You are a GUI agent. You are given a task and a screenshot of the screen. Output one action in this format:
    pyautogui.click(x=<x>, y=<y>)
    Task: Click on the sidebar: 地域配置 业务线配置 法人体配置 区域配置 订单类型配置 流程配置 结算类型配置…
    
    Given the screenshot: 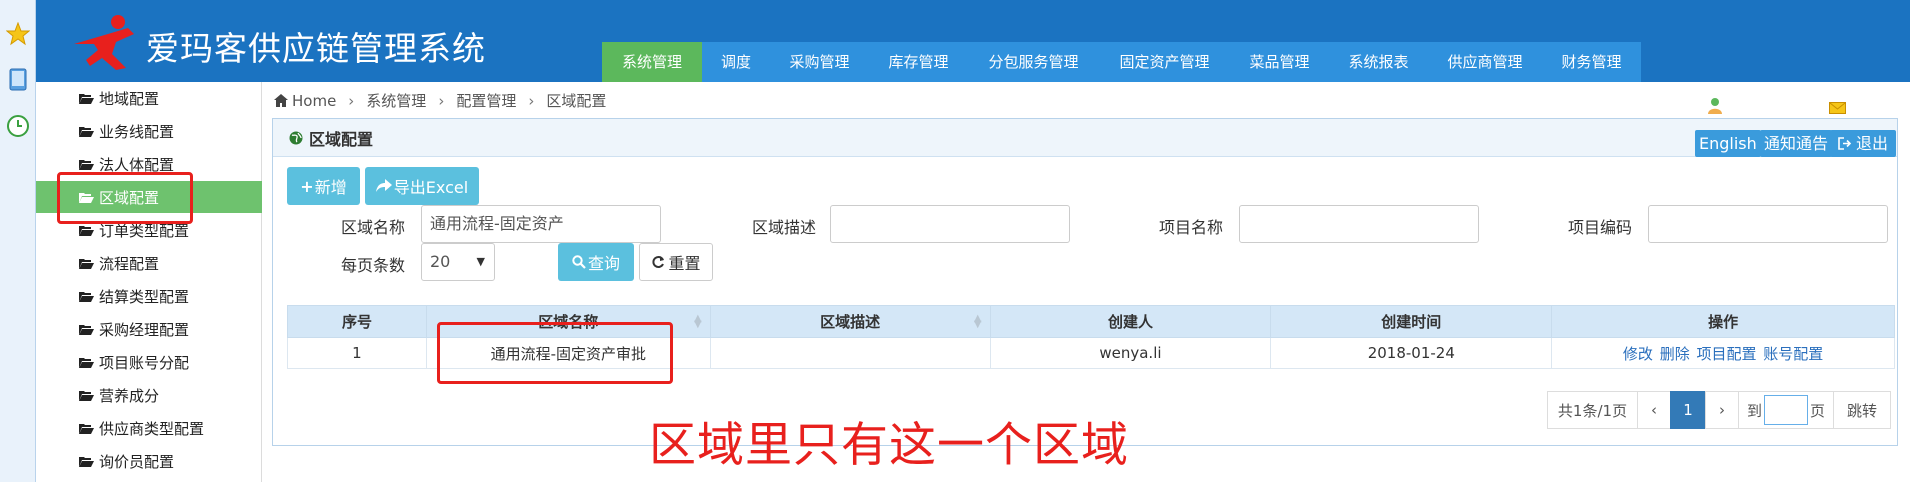 What is the action you would take?
    pyautogui.click(x=149, y=282)
    